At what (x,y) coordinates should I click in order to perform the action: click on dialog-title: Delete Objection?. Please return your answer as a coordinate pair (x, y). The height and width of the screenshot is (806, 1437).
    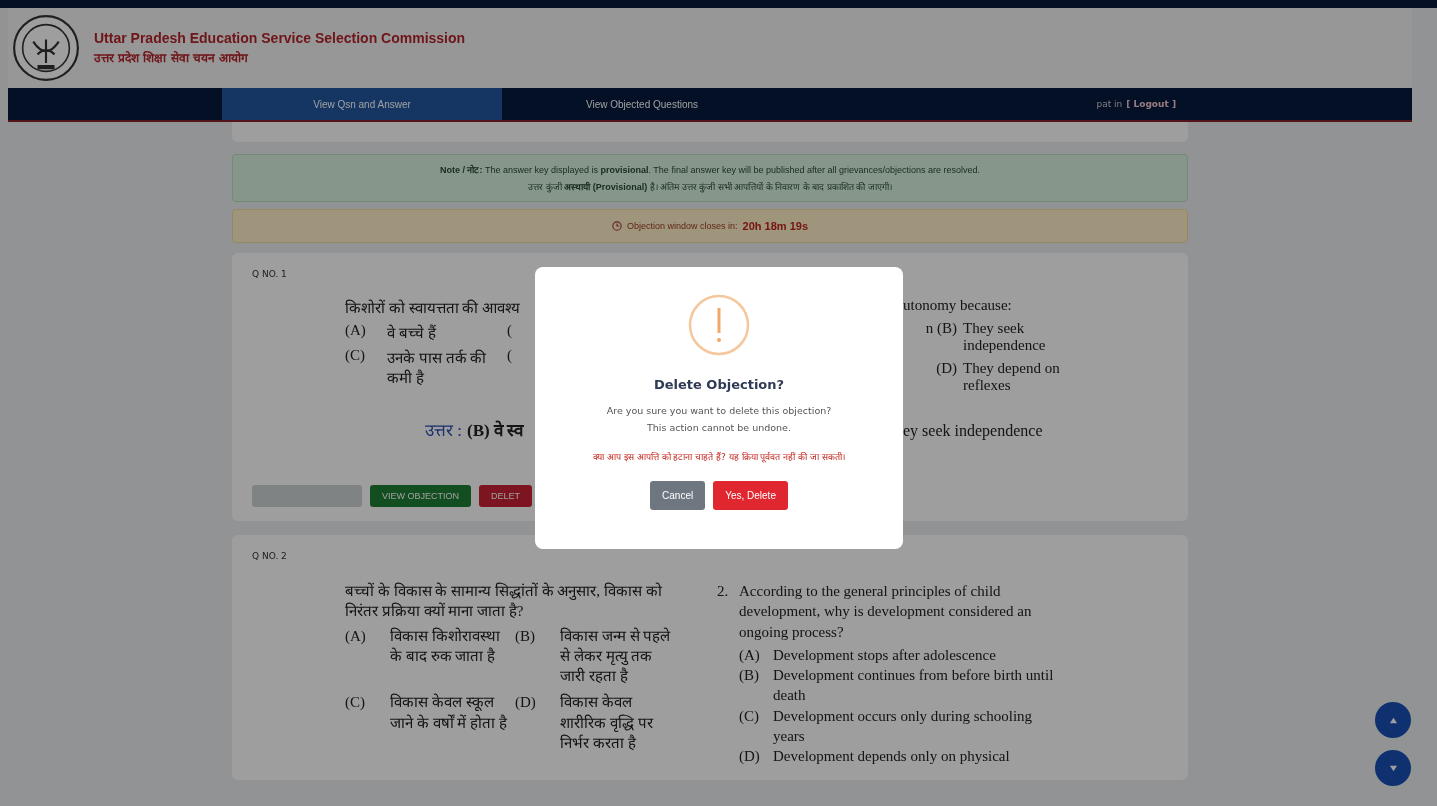
    Looking at the image, I should click on (719, 384).